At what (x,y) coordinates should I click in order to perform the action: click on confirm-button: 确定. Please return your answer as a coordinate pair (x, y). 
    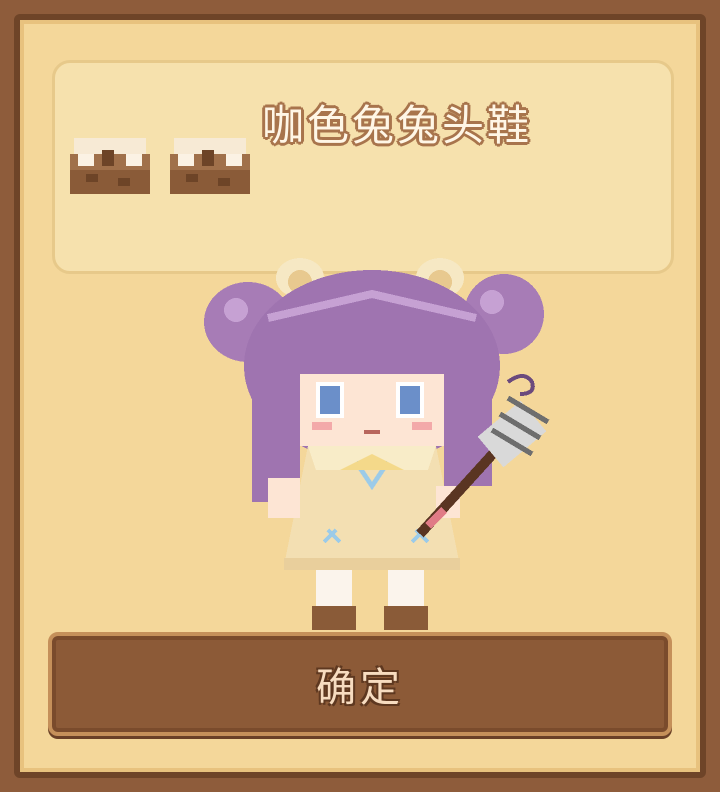
    Looking at the image, I should click on (360, 684).